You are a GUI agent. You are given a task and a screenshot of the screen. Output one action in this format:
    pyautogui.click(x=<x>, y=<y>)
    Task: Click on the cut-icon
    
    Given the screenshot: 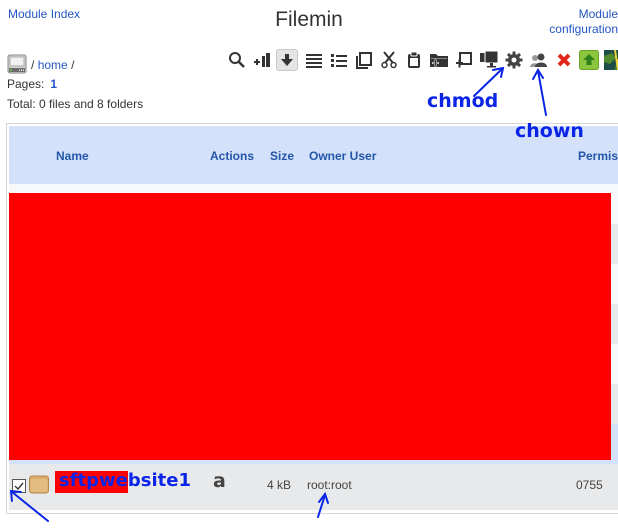 What is the action you would take?
    pyautogui.click(x=388, y=60)
    